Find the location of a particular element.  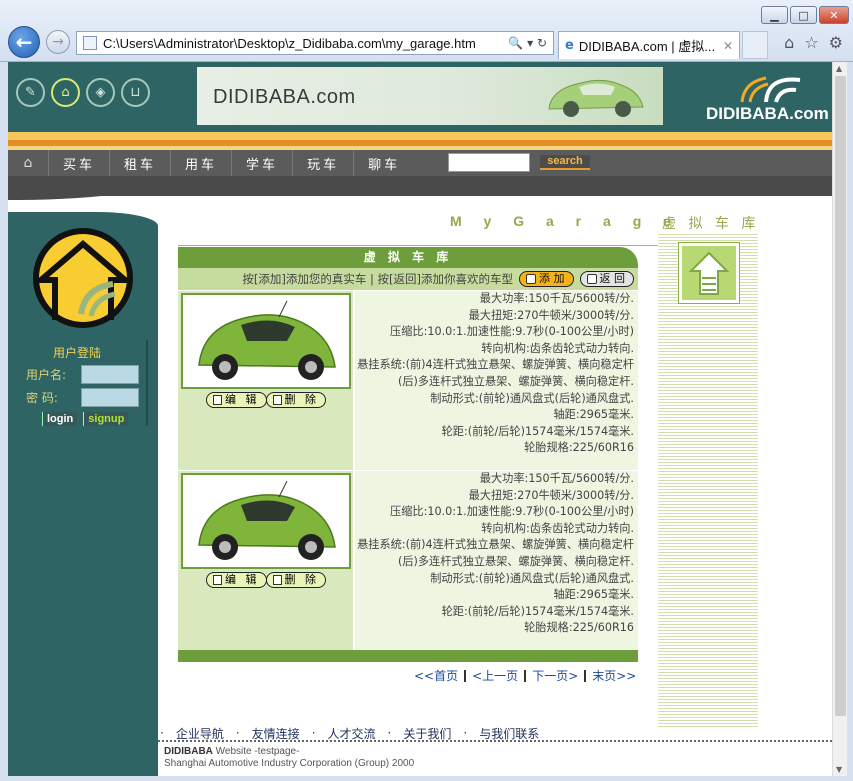

boot-icon: ⊔ is located at coordinates (135, 92).